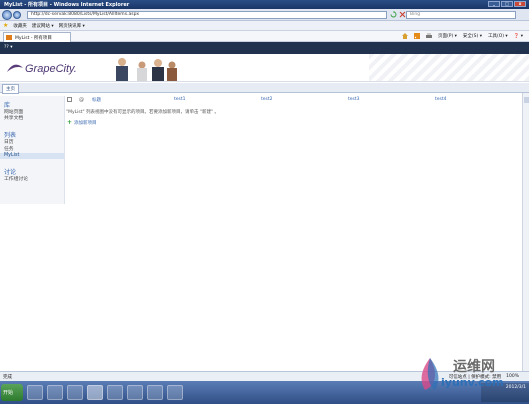 The width and height of the screenshot is (529, 404). I want to click on maximize-button: □, so click(507, 4).